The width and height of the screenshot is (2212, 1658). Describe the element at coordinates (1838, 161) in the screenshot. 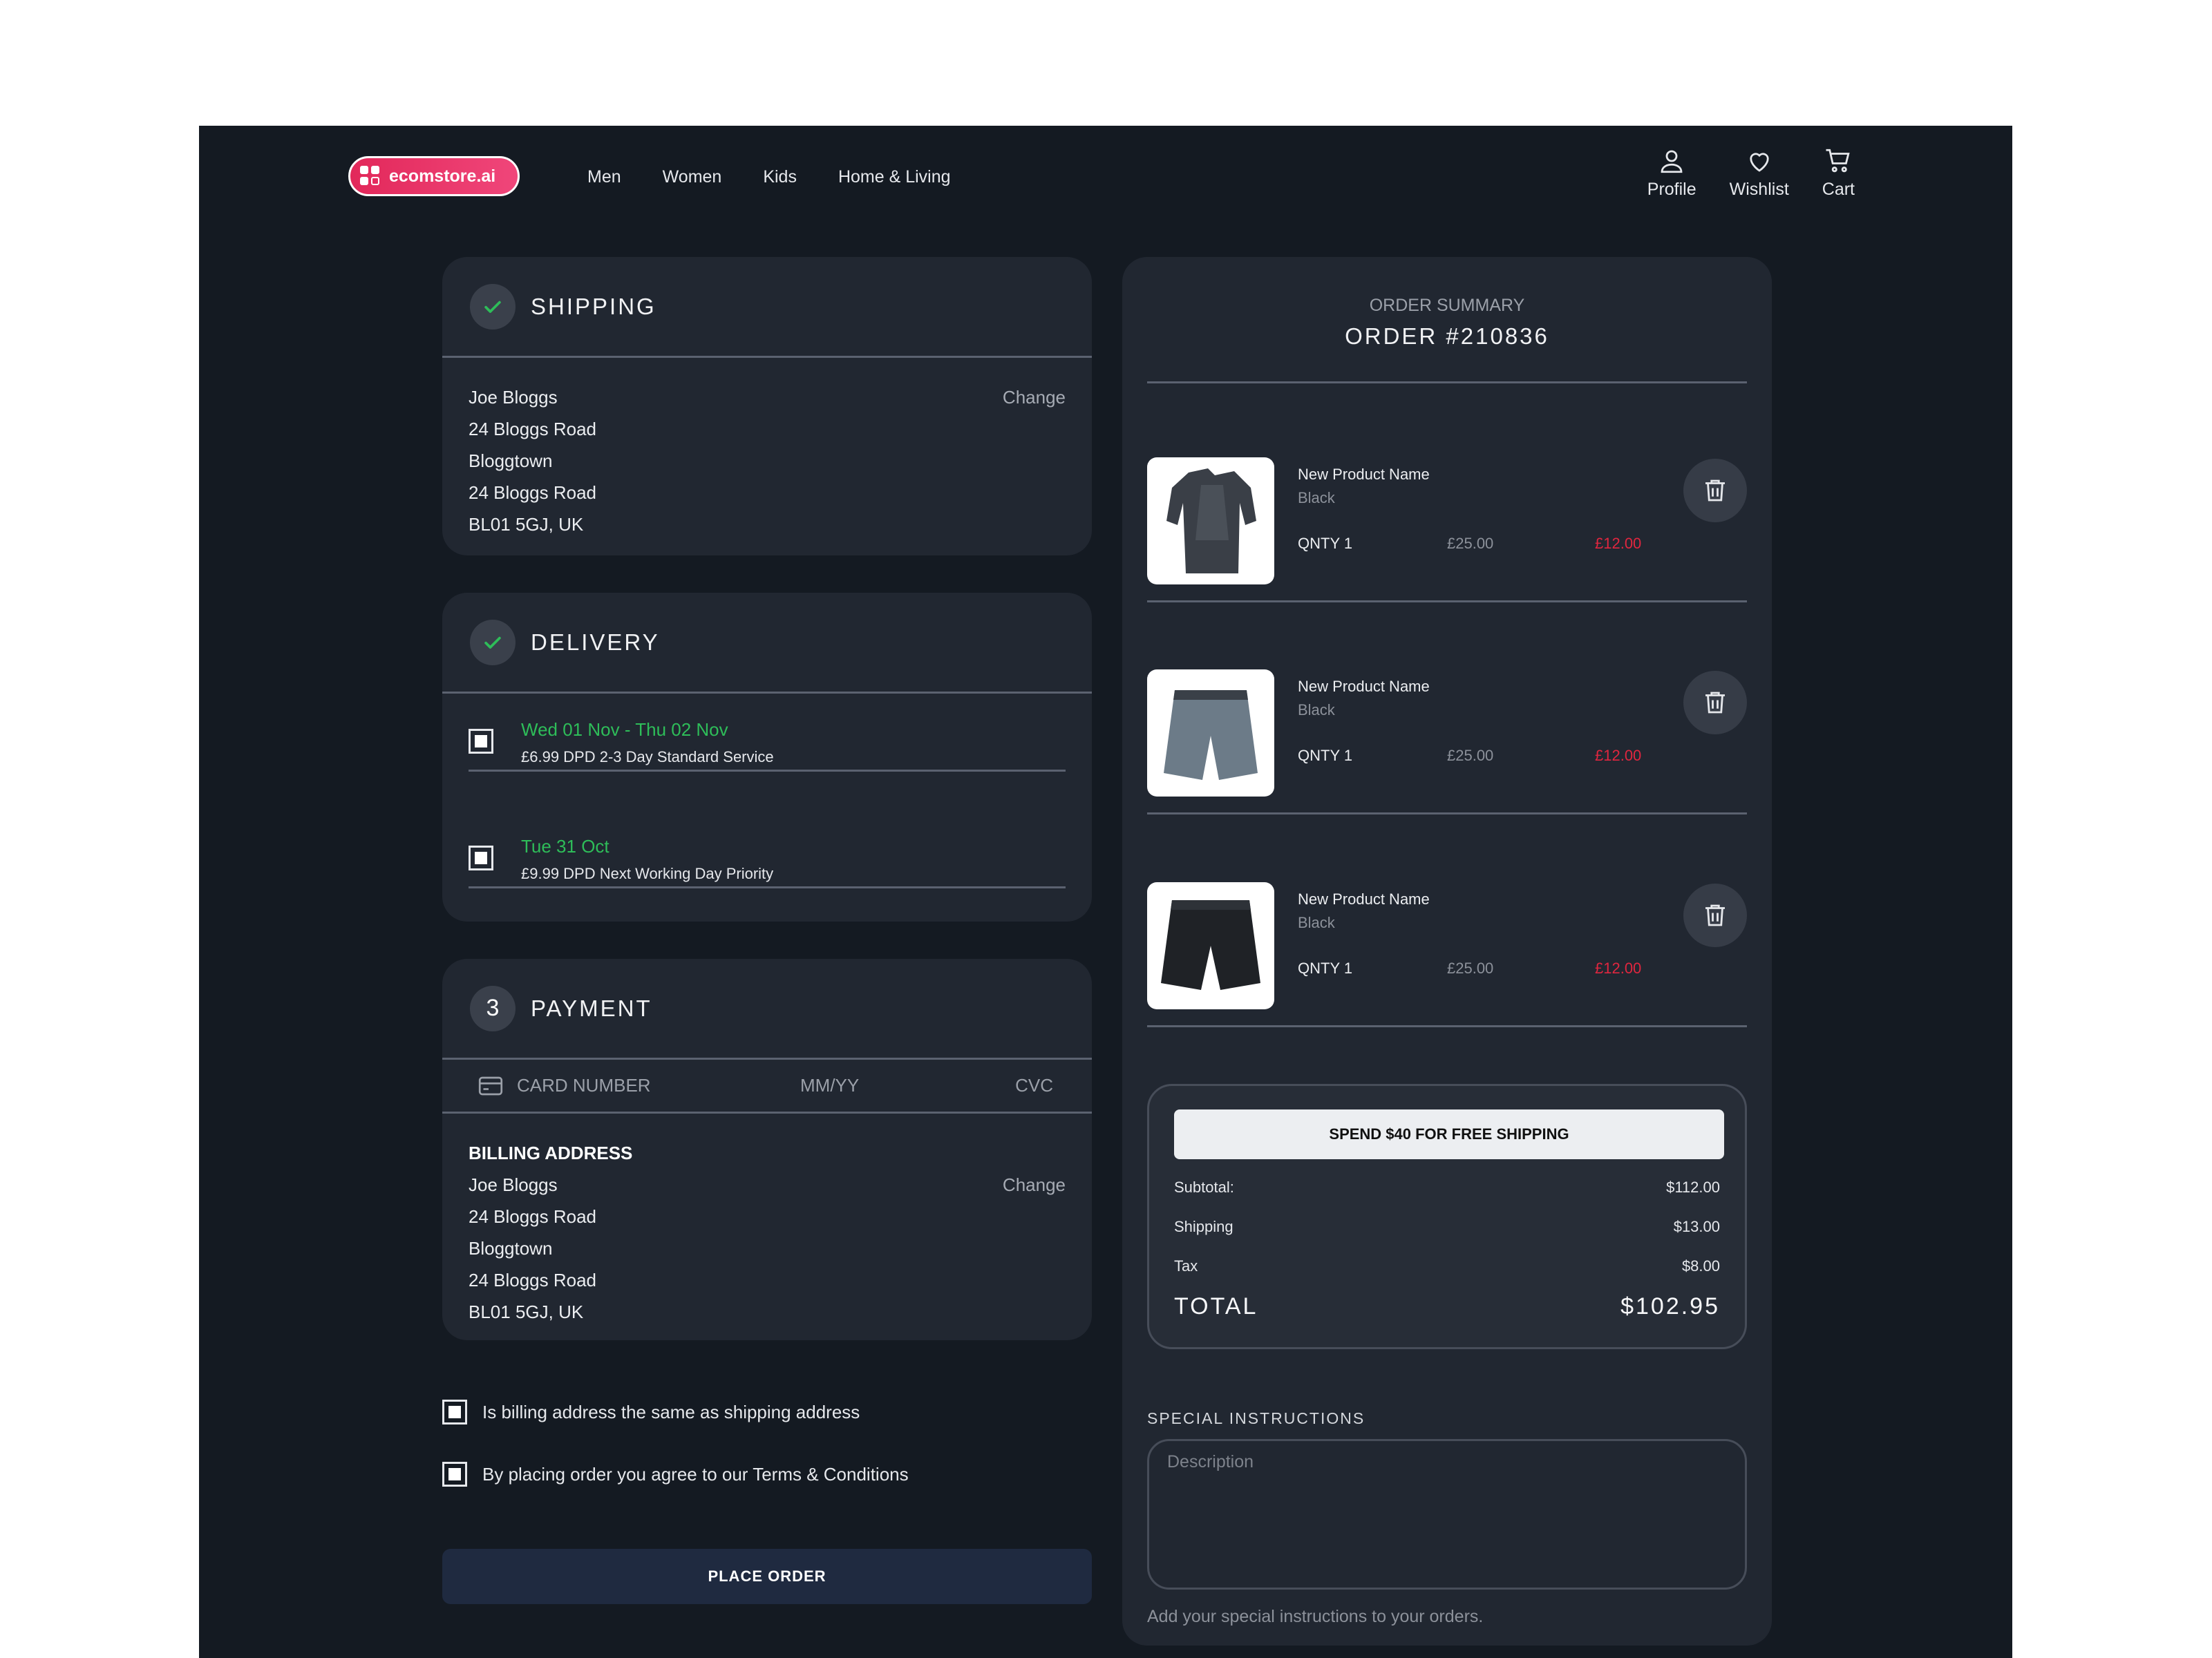

I see `cart-icon` at that location.